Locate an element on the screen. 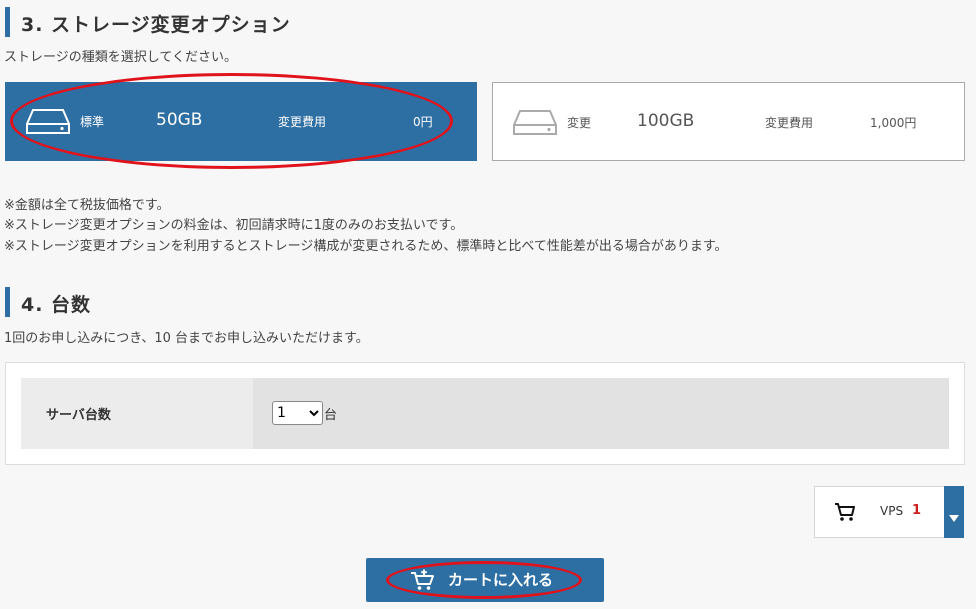 The image size is (976, 609). storage-option-name: 標準 is located at coordinates (92, 122).